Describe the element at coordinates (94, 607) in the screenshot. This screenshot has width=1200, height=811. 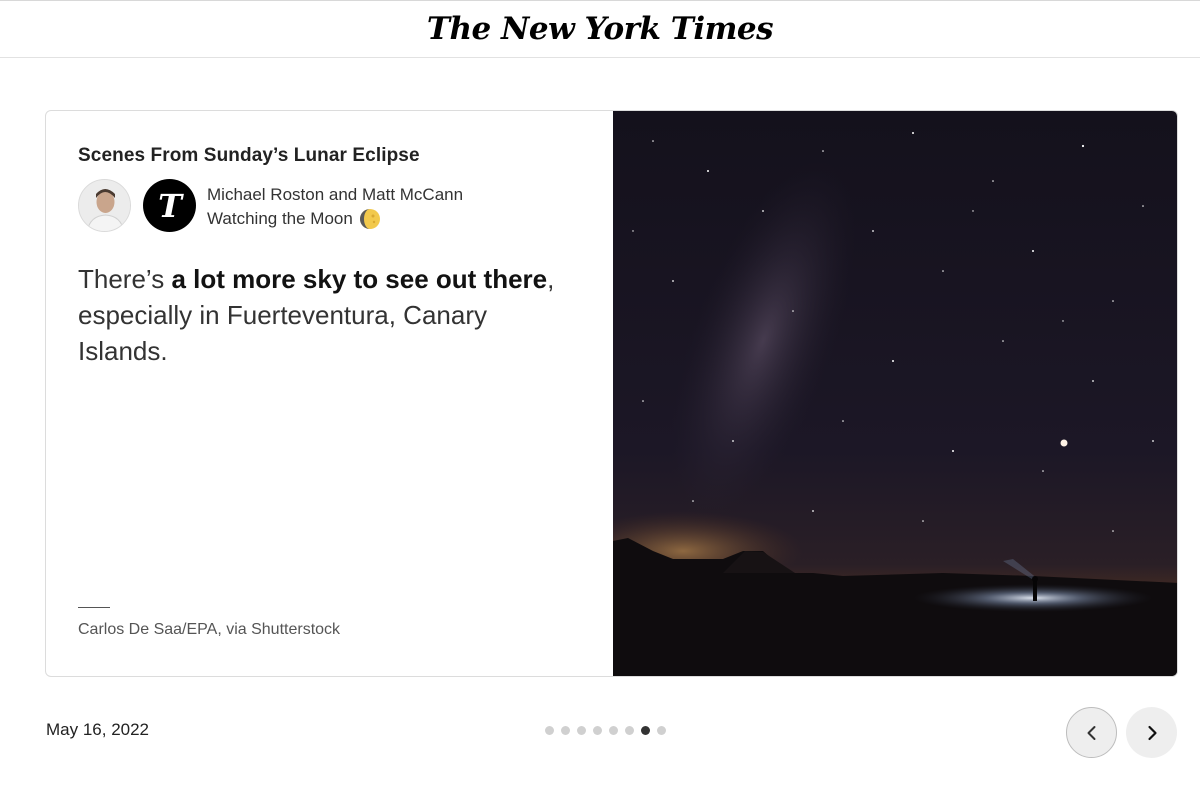
I see `credit-divider` at that location.